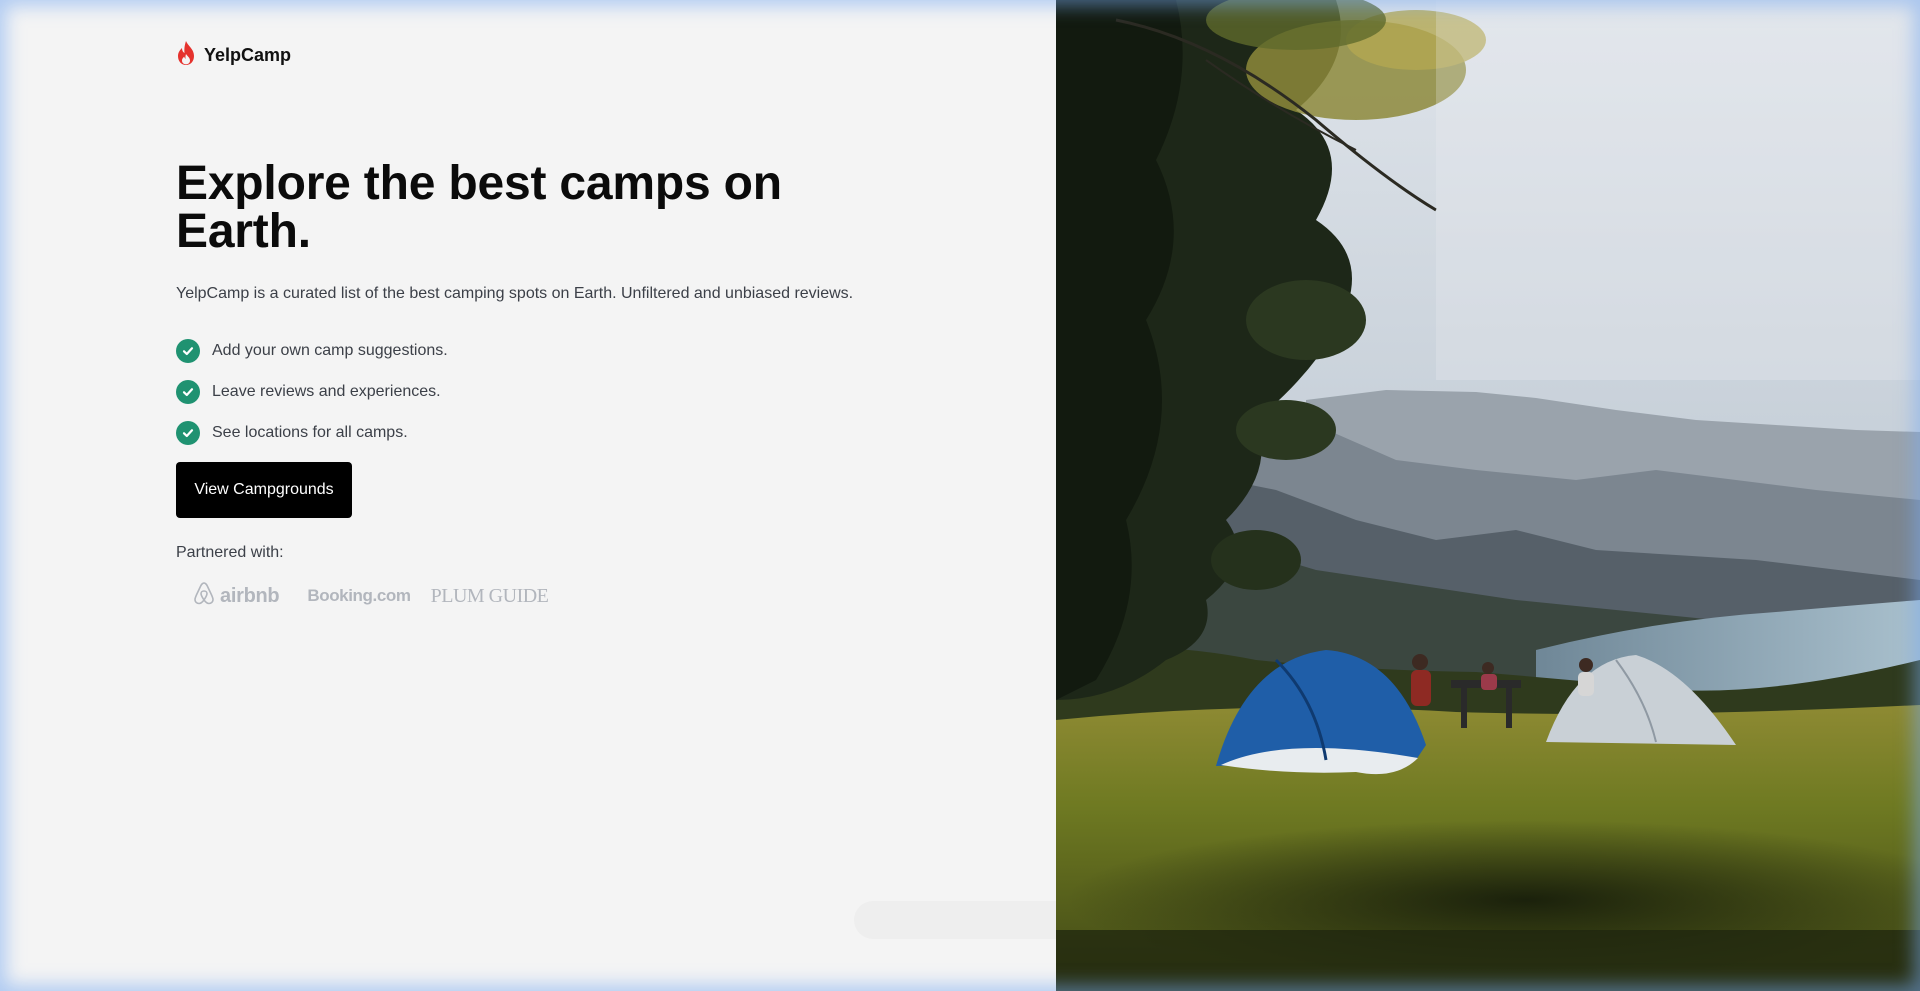 The height and width of the screenshot is (991, 1920). I want to click on airbnb-logo: airbnb, so click(236, 596).